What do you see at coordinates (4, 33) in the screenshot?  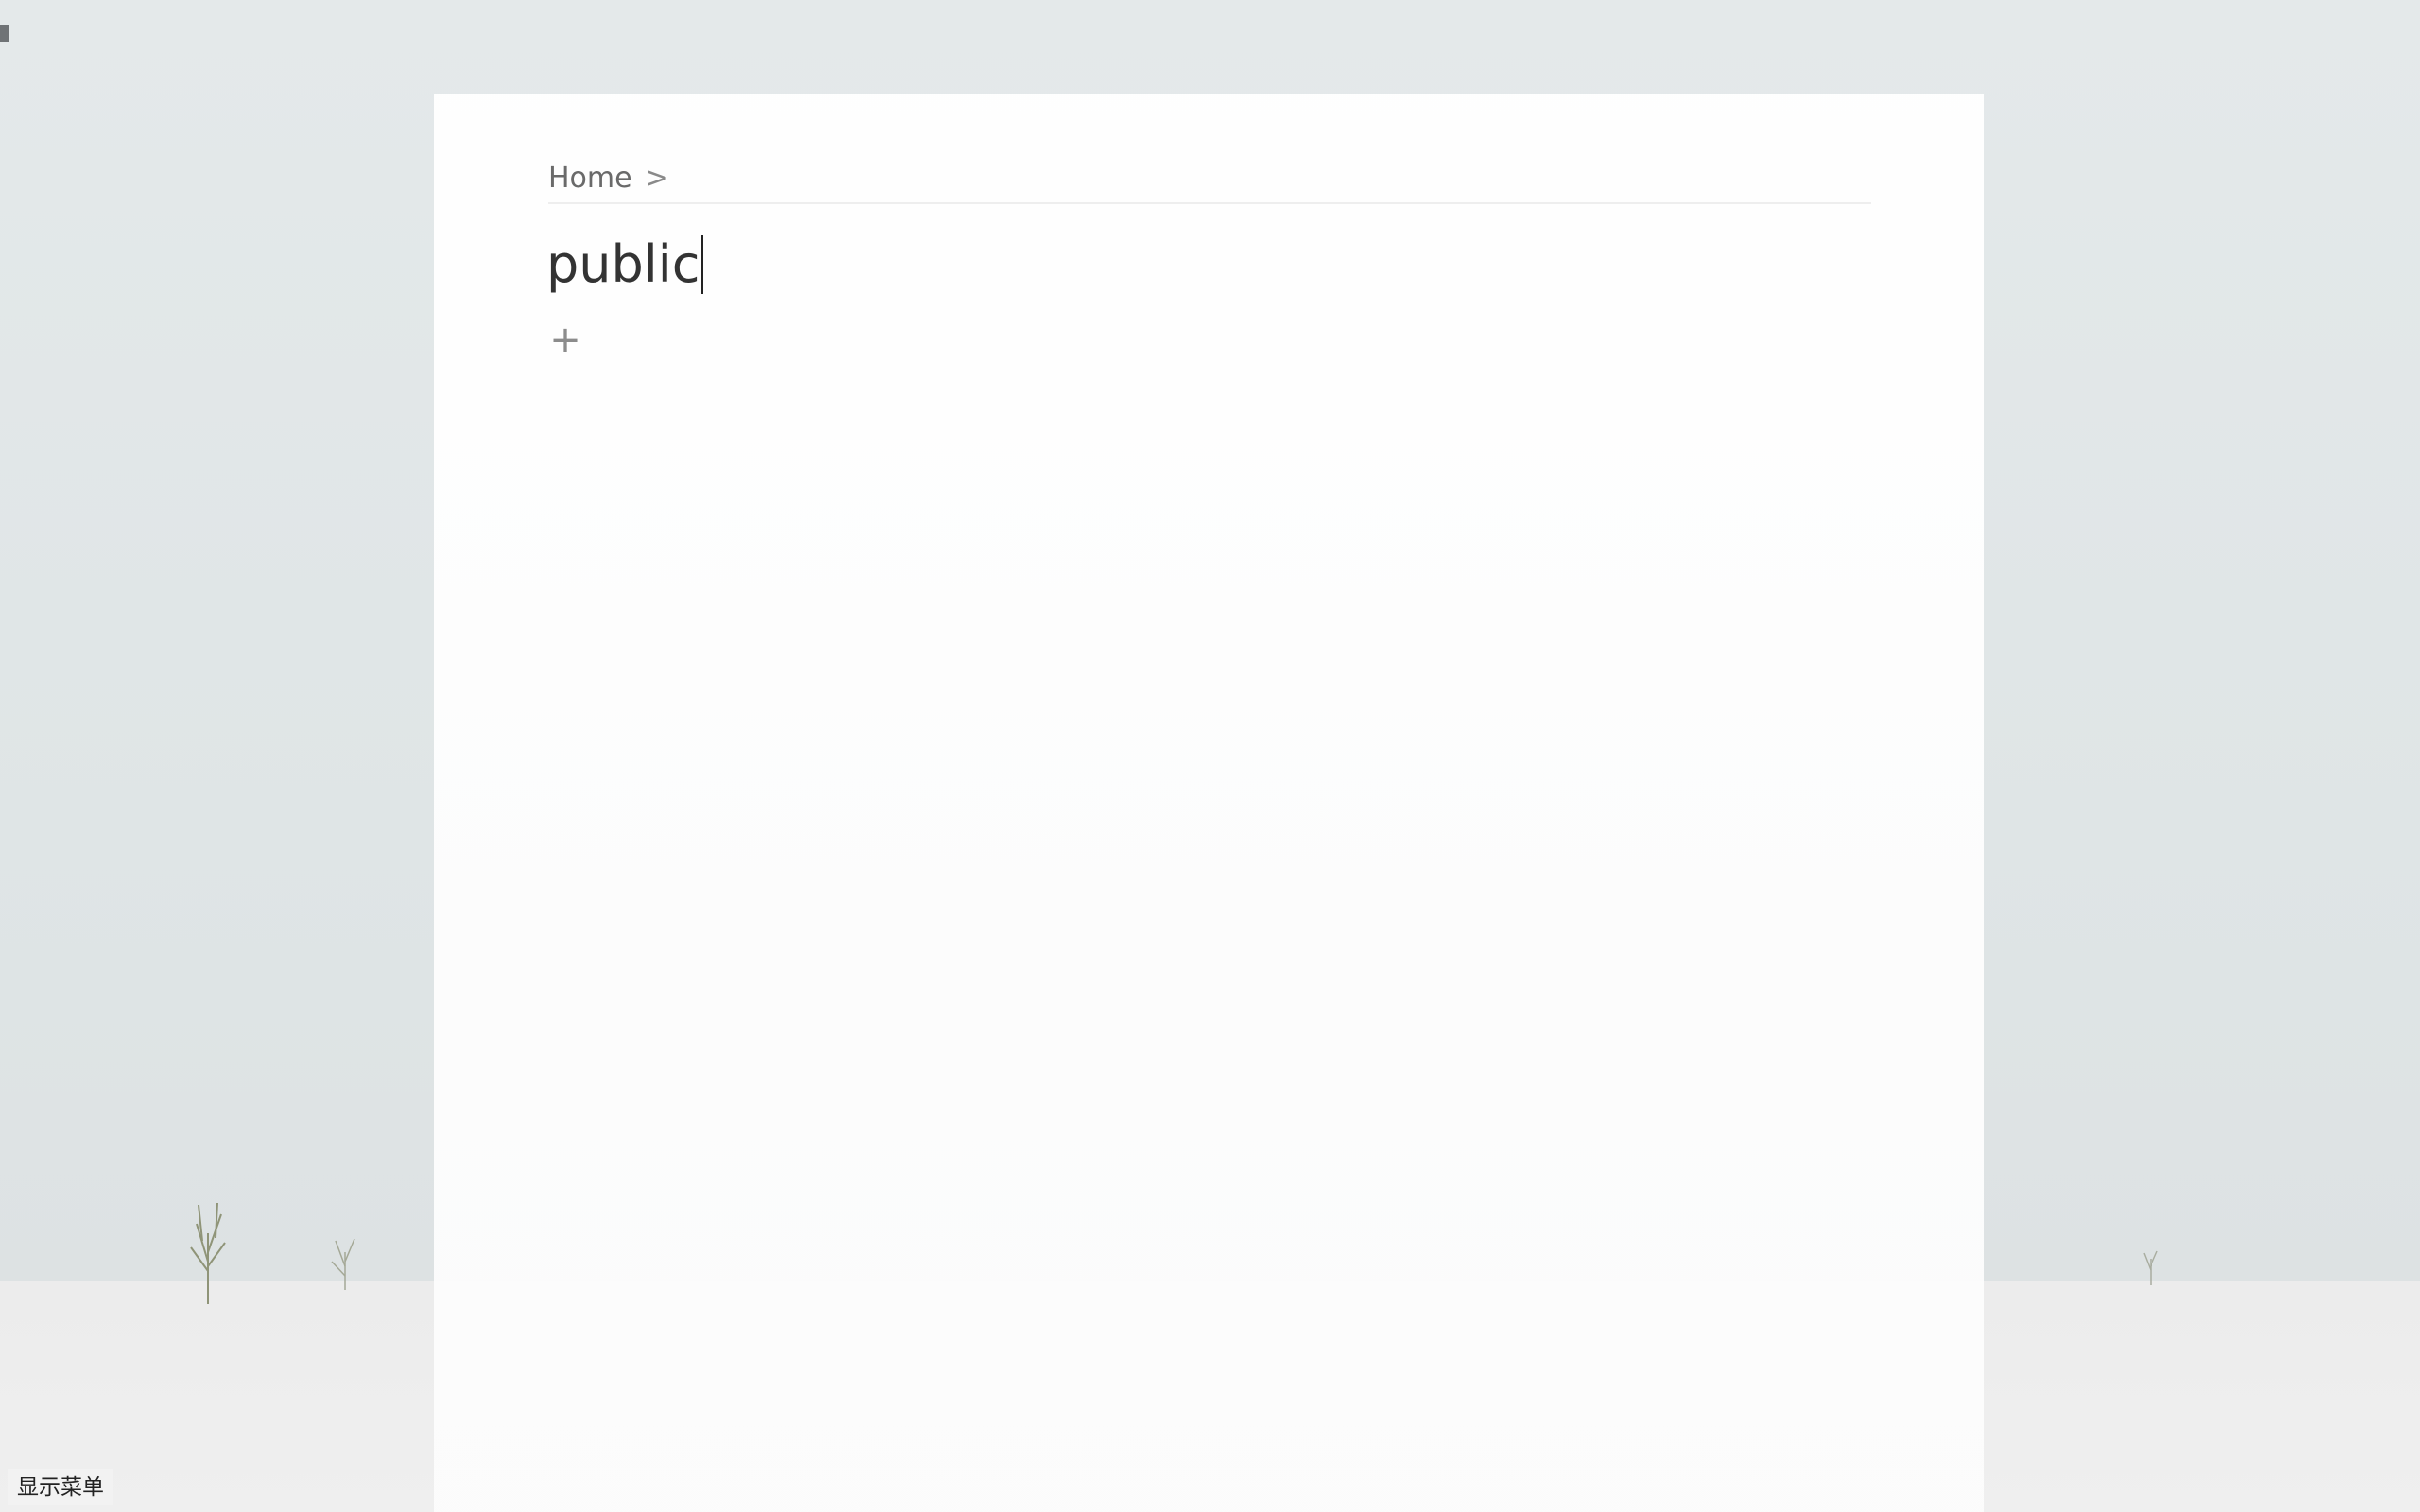 I see `corner-app-icon` at bounding box center [4, 33].